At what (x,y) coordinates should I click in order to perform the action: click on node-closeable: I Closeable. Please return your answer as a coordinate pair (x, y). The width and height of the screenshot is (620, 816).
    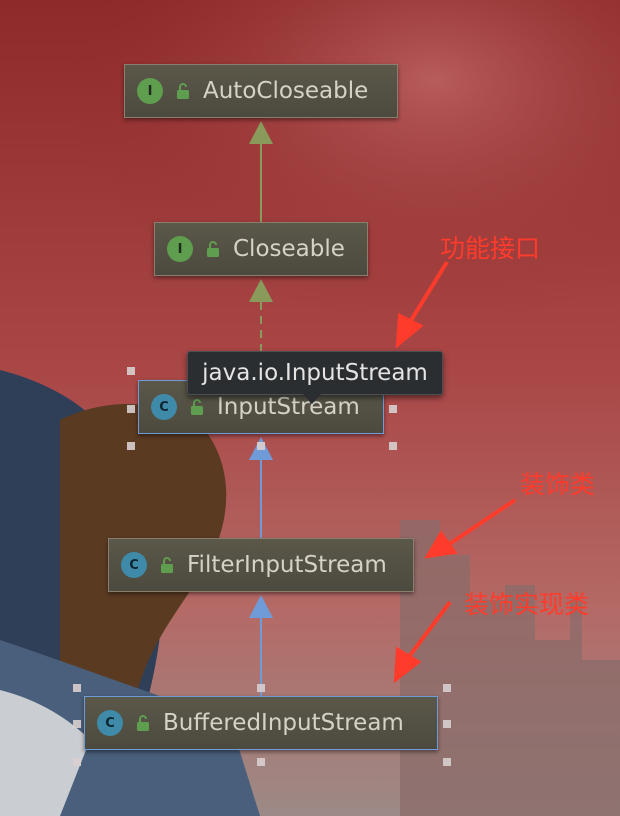
    Looking at the image, I should click on (261, 249).